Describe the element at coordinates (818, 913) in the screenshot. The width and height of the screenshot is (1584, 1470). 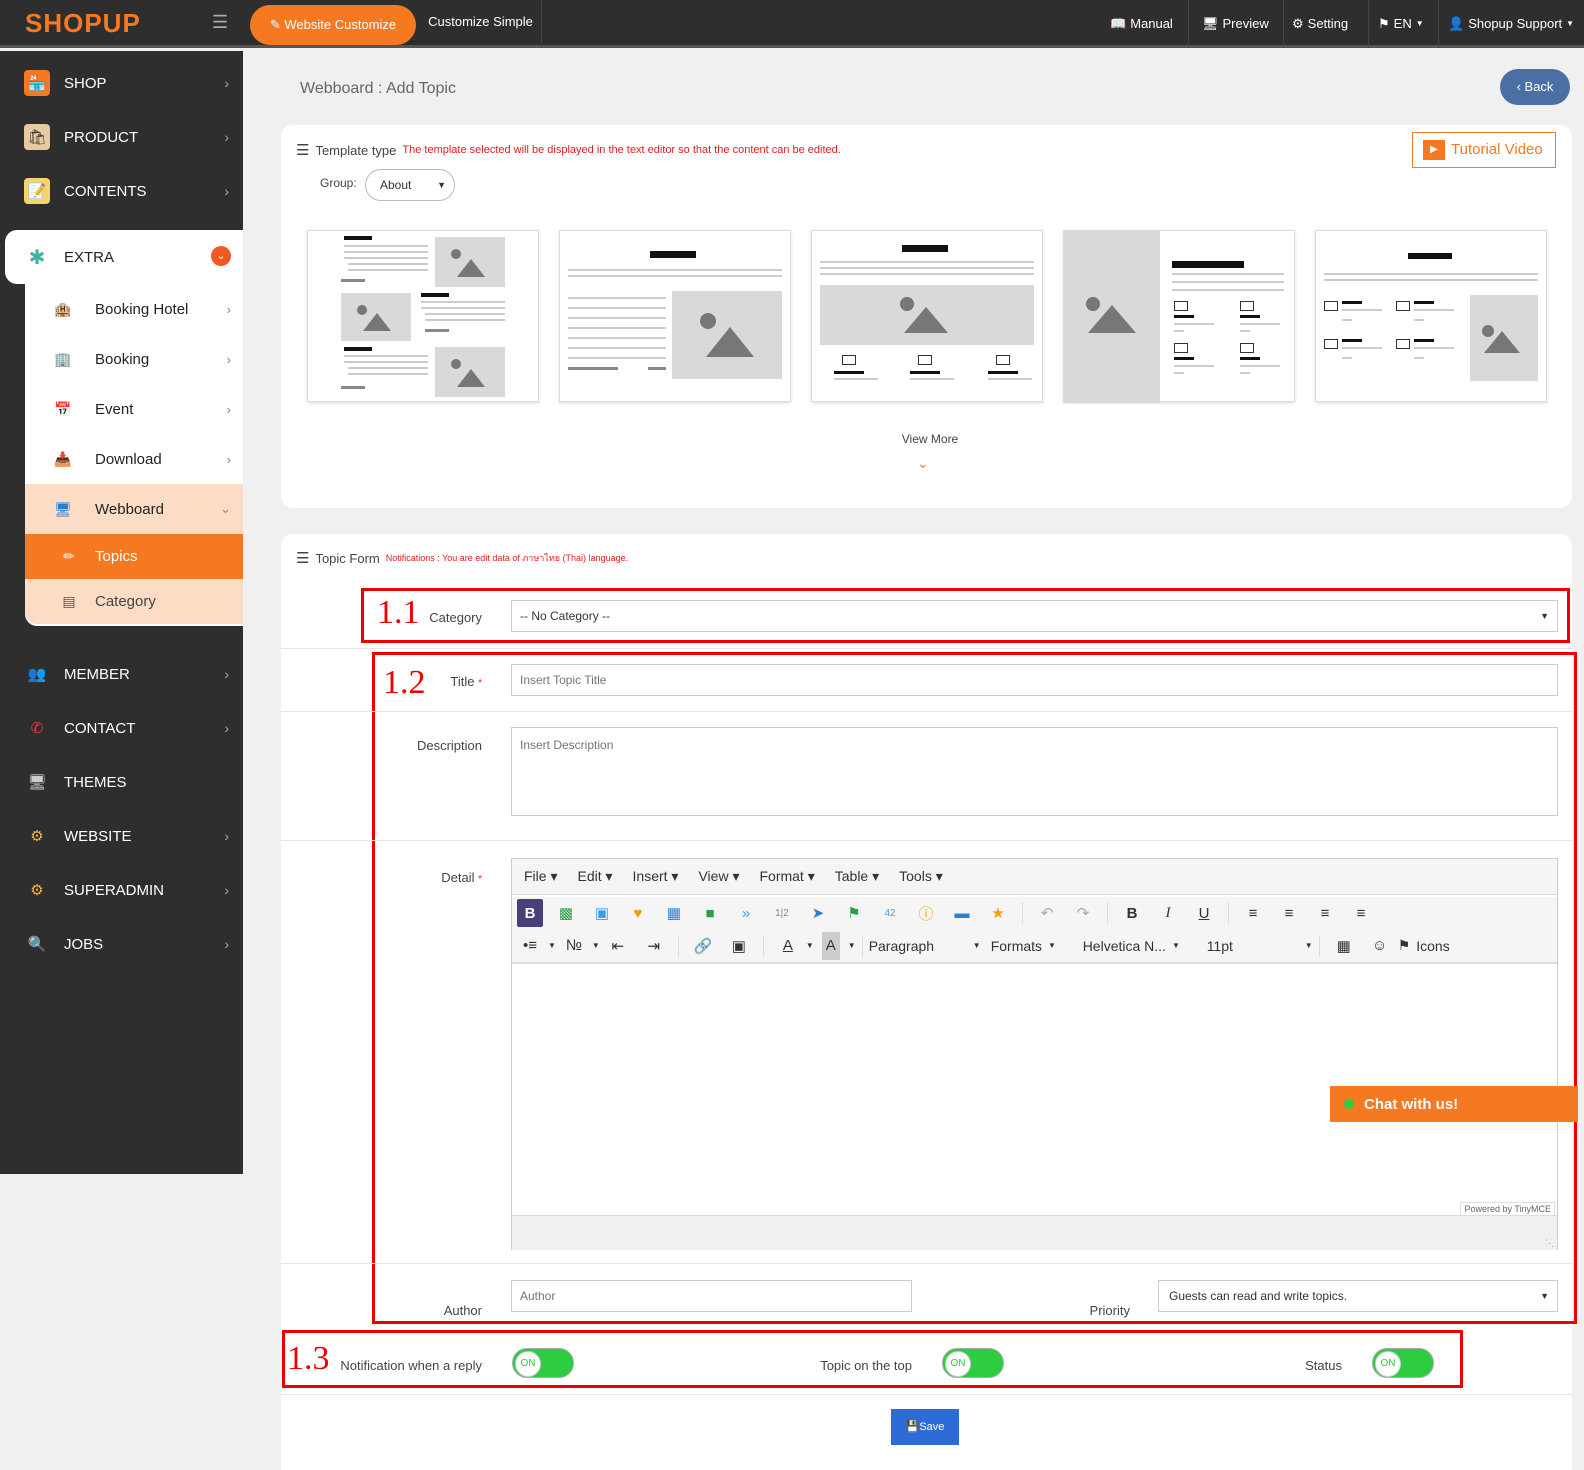
I see `button-arrow-icon: ➤` at that location.